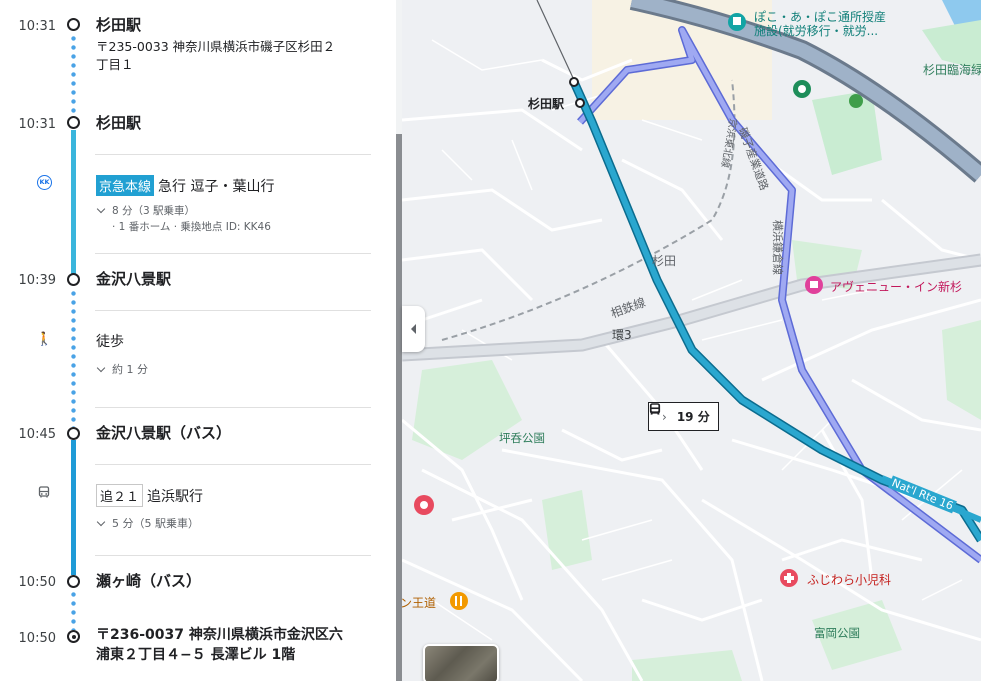 Image resolution: width=981 pixels, height=681 pixels. I want to click on chevron-left-icon, so click(413, 329).